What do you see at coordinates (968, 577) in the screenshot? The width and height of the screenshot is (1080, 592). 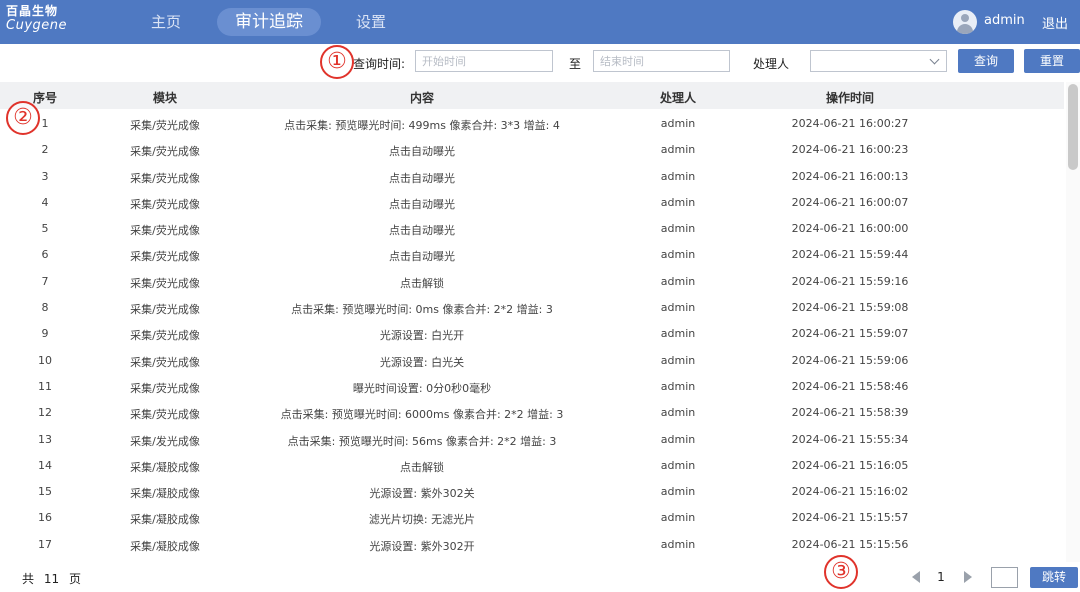 I see `next-page-icon` at bounding box center [968, 577].